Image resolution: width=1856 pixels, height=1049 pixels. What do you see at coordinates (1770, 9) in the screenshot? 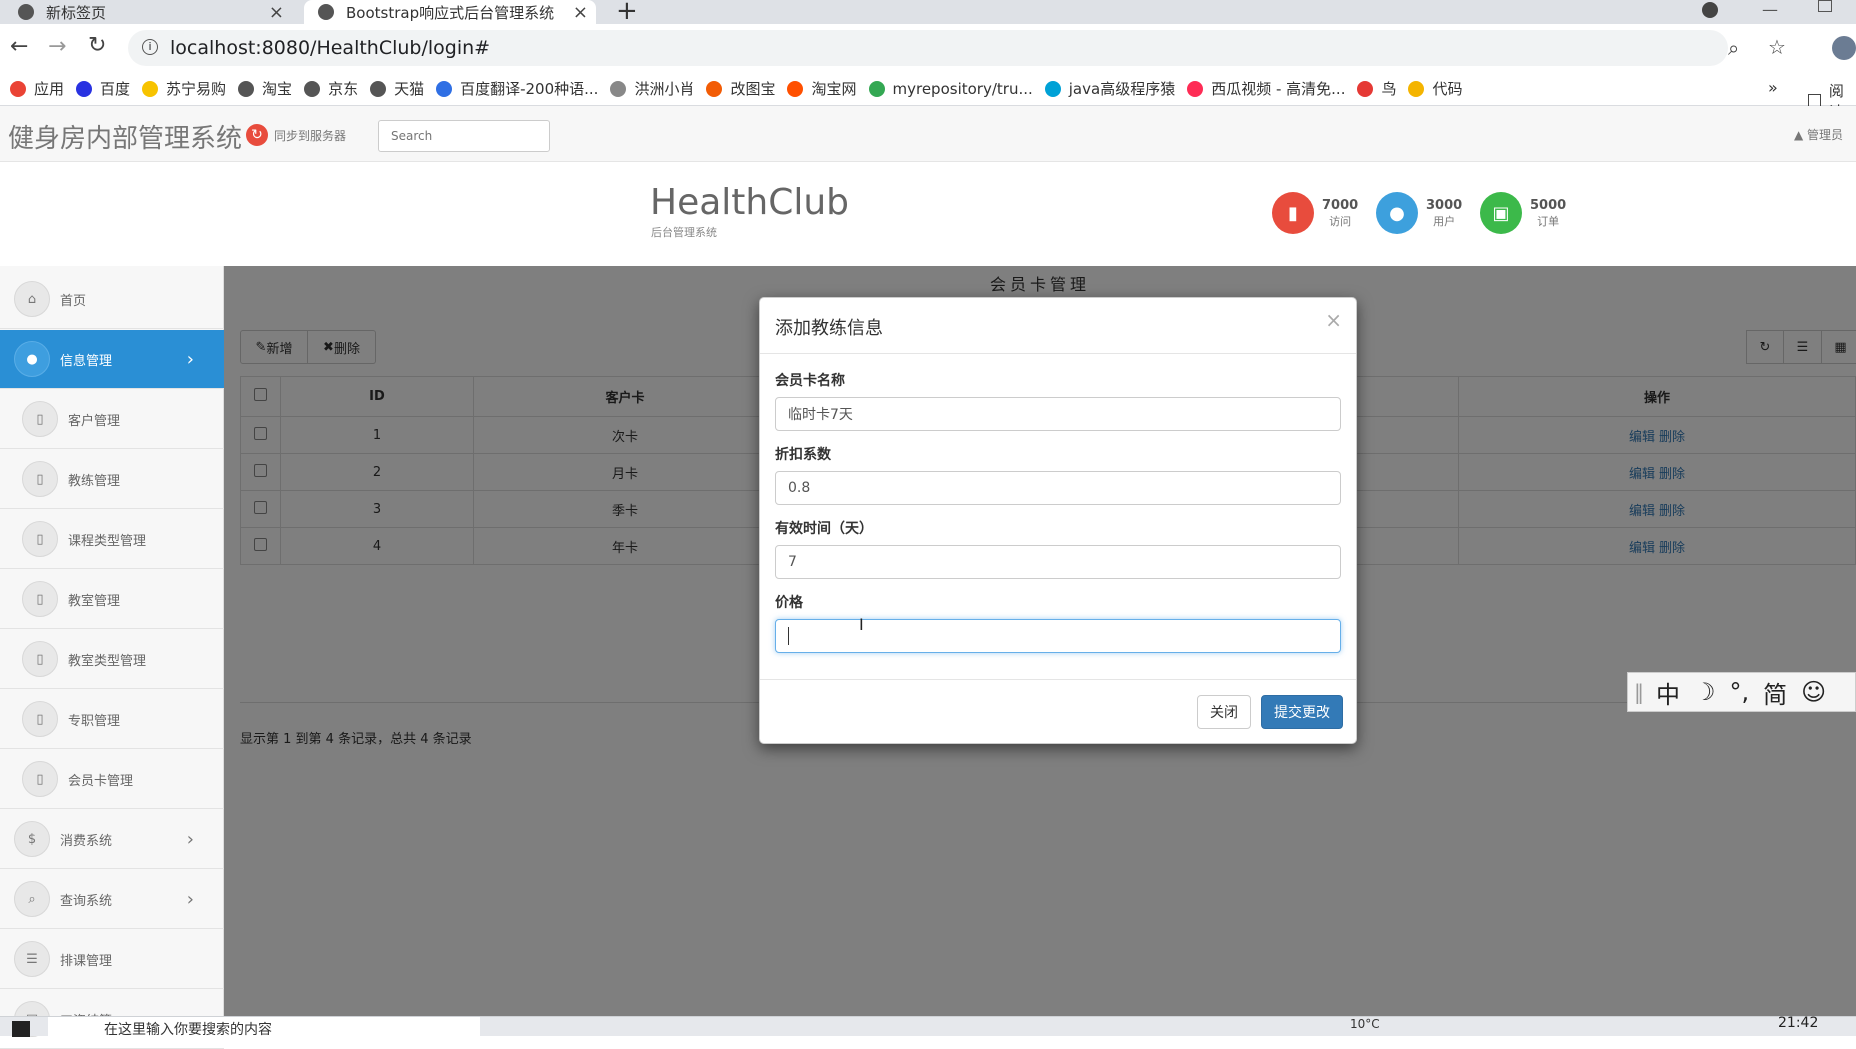
I see `minimize-icon: —` at bounding box center [1770, 9].